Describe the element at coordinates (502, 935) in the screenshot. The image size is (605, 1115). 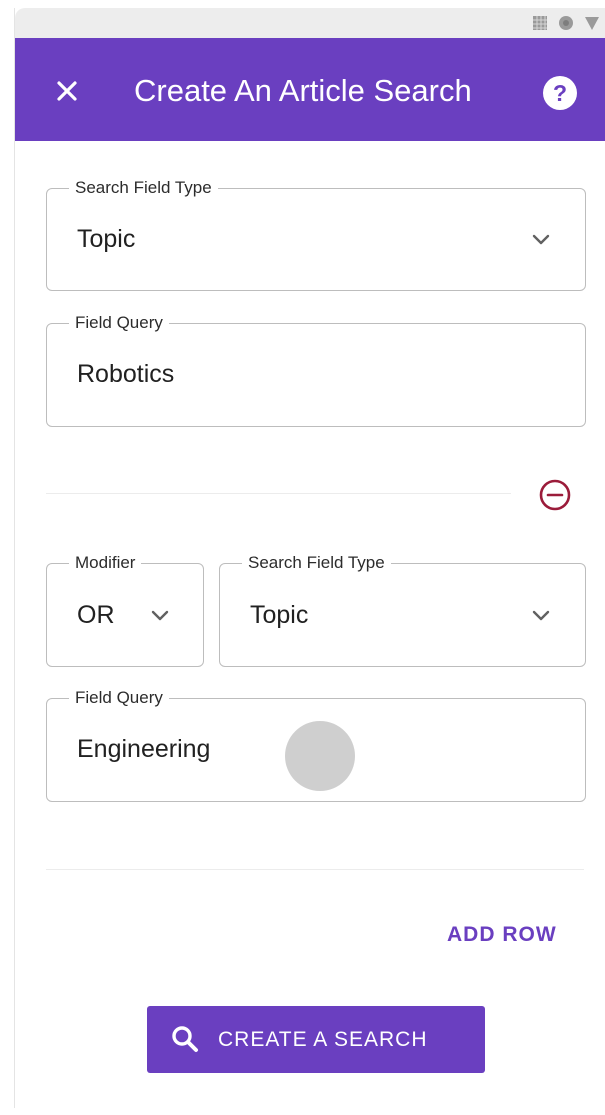
I see `add-row-button: ADD ROW` at that location.